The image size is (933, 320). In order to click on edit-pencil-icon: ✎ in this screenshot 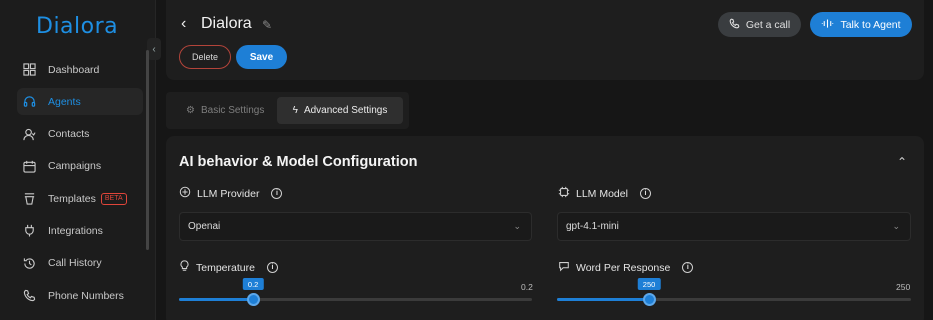, I will do `click(267, 25)`.